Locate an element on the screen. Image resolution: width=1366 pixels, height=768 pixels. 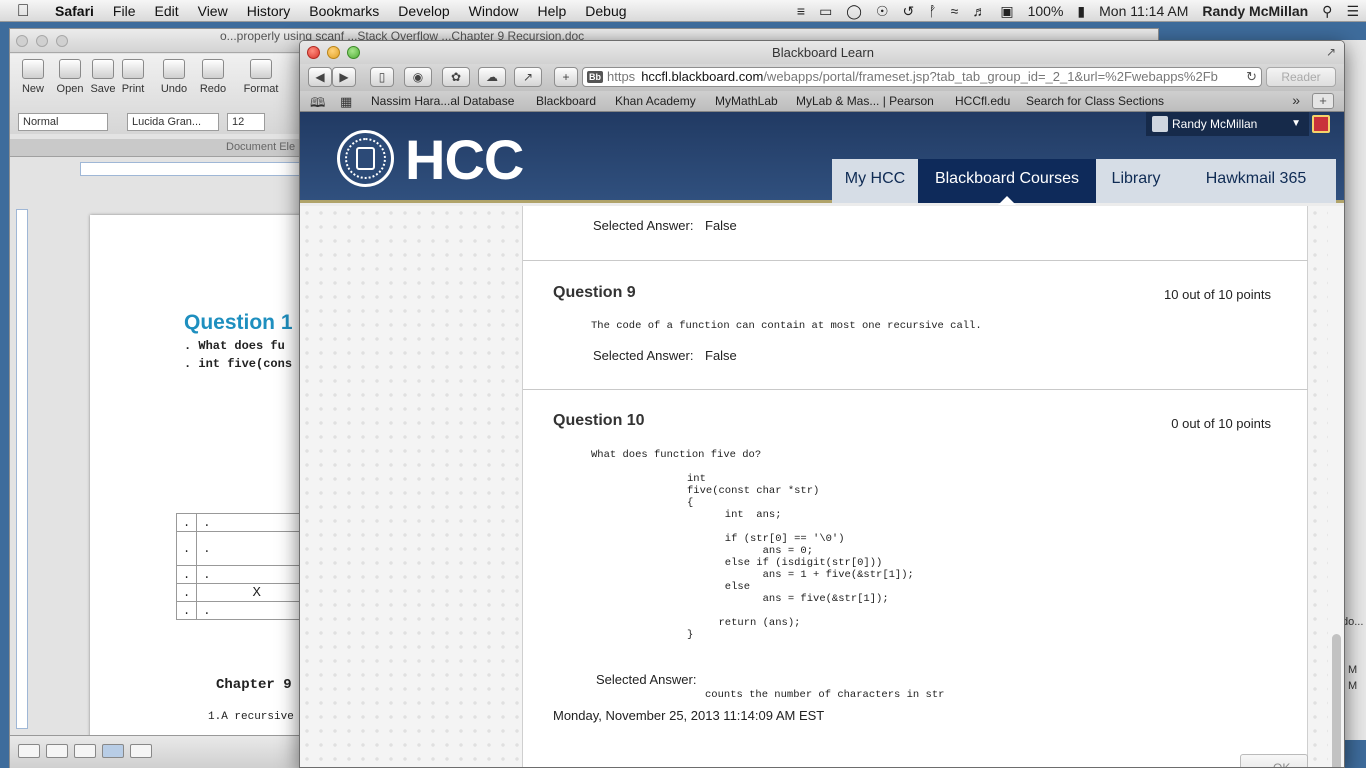
outline-view-button is located at coordinates (57, 751).